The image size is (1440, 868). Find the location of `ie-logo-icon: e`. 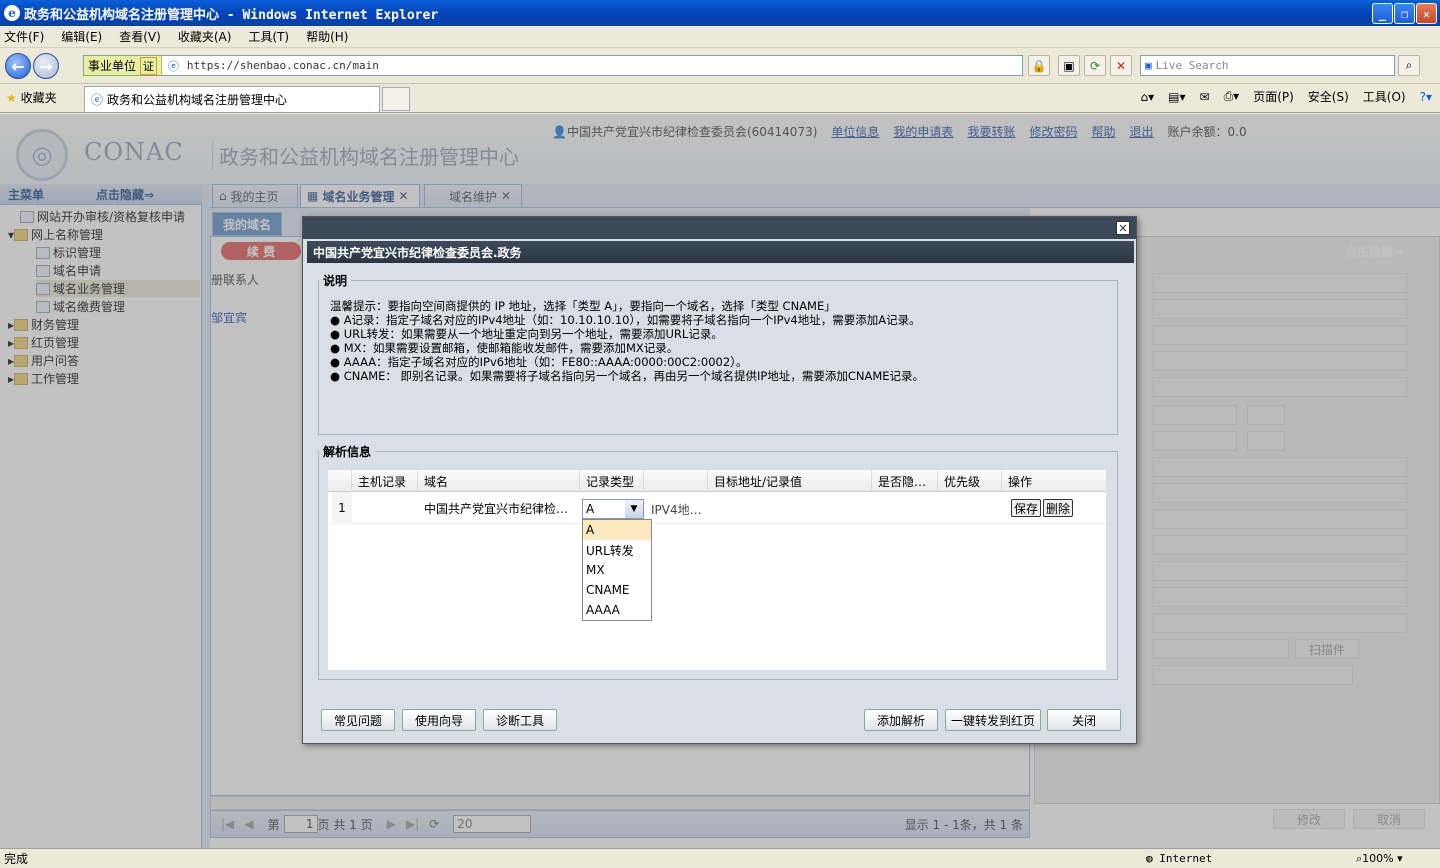

ie-logo-icon: e is located at coordinates (12, 13).